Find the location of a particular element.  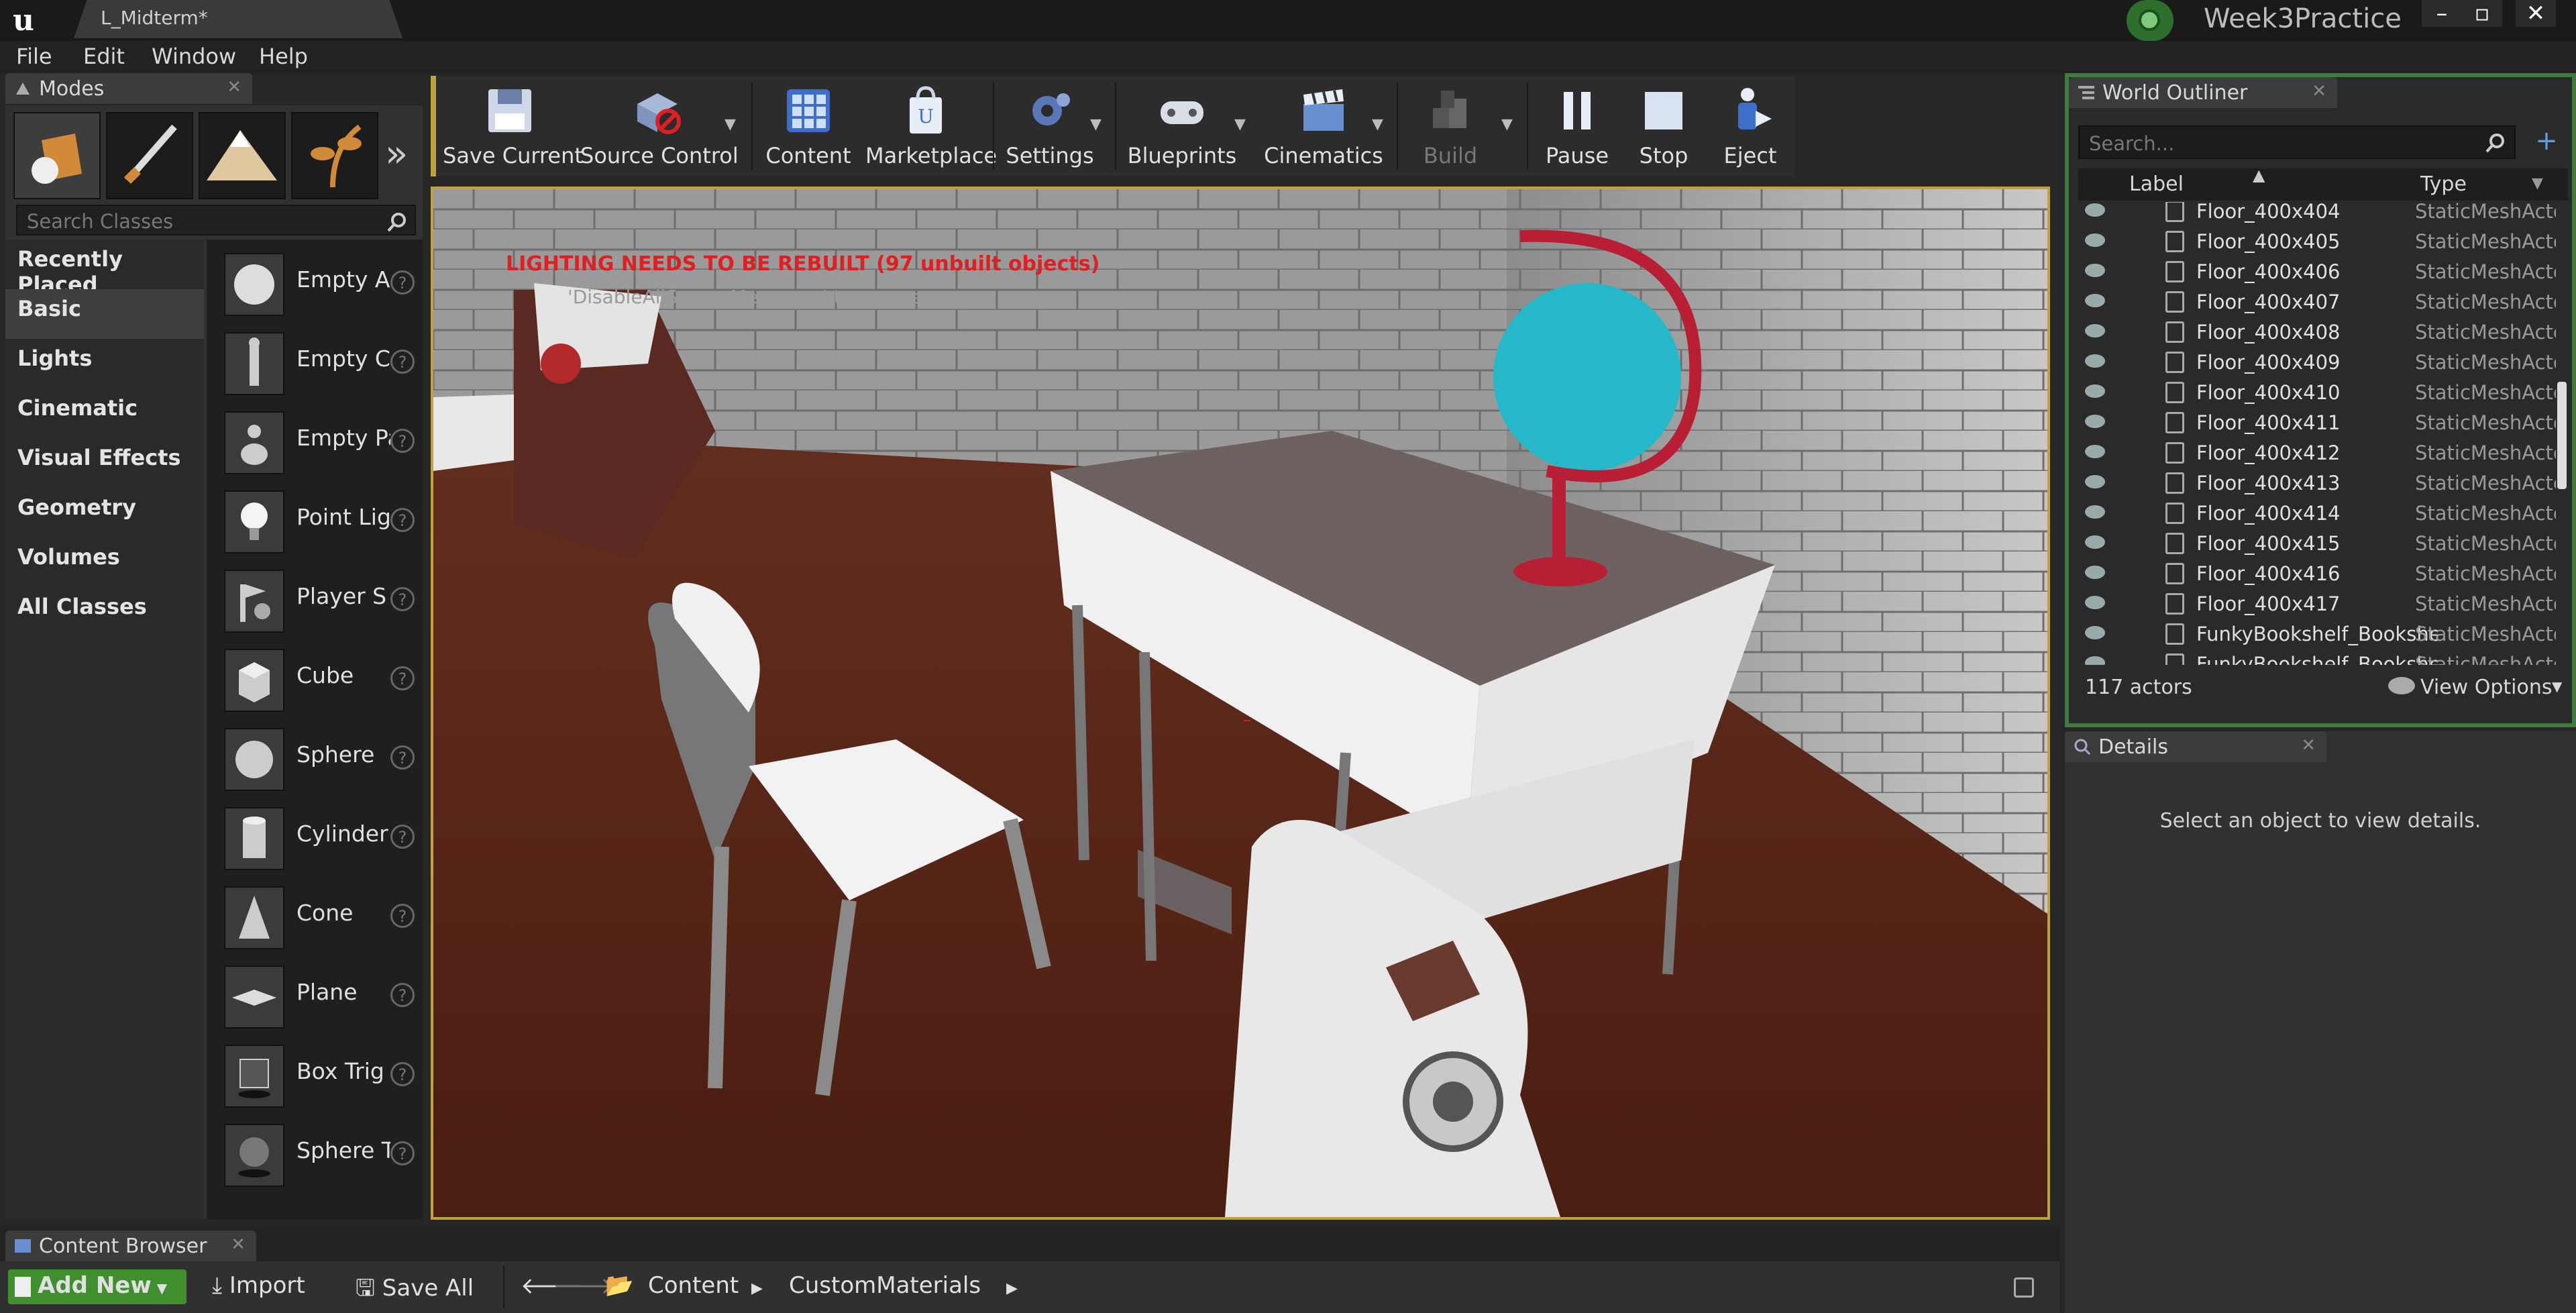

table-row: Floor_400x405 StaticMeshActor is located at coordinates (2320, 242).